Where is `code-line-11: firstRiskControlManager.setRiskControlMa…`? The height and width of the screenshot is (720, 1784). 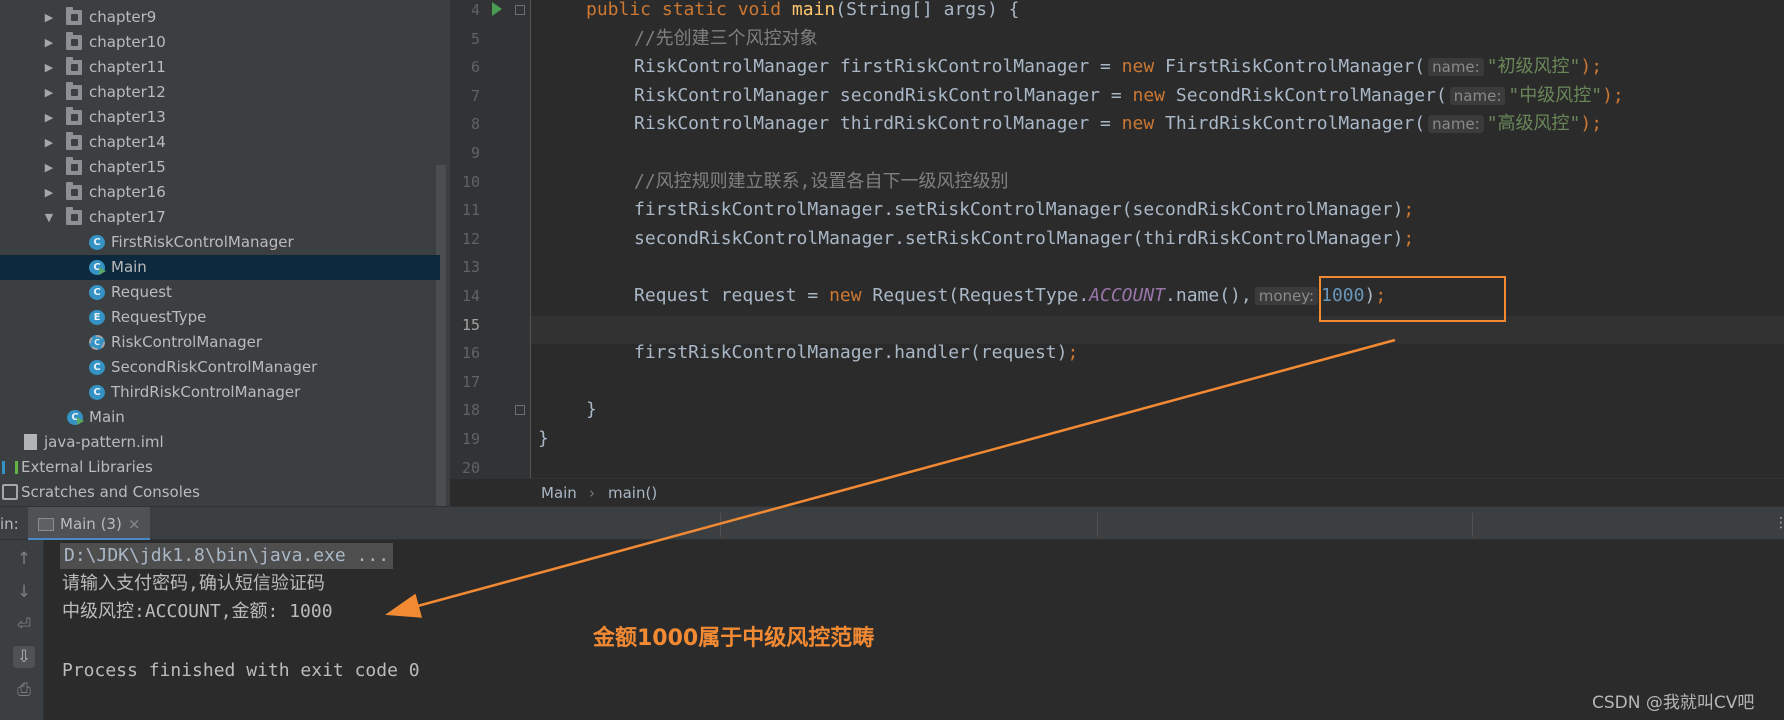 code-line-11: firstRiskControlManager.setRiskControlMa… is located at coordinates (1117, 210).